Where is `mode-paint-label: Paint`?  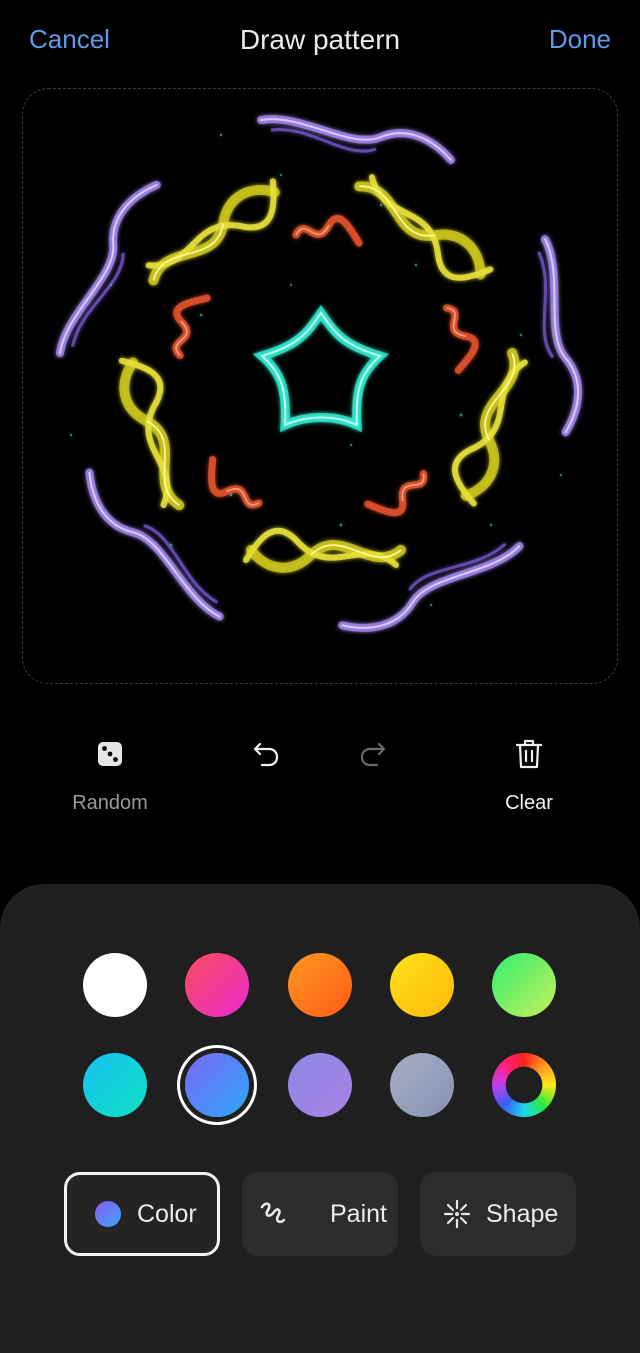 mode-paint-label: Paint is located at coordinates (358, 1213).